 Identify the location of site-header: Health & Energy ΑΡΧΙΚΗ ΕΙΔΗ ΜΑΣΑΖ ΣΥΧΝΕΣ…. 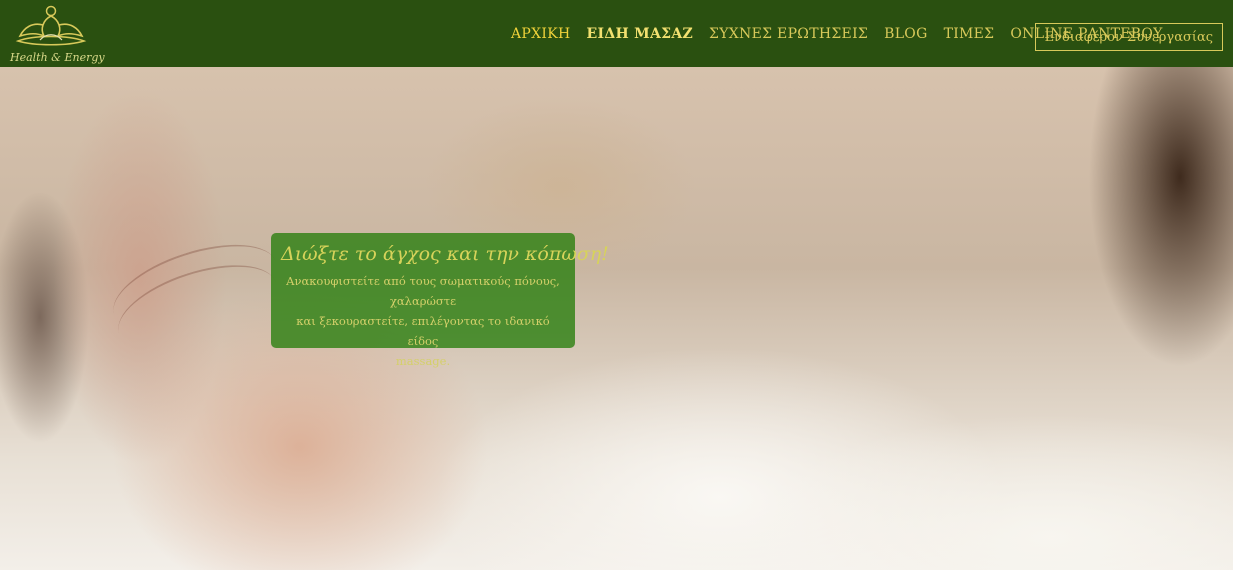
(616, 33).